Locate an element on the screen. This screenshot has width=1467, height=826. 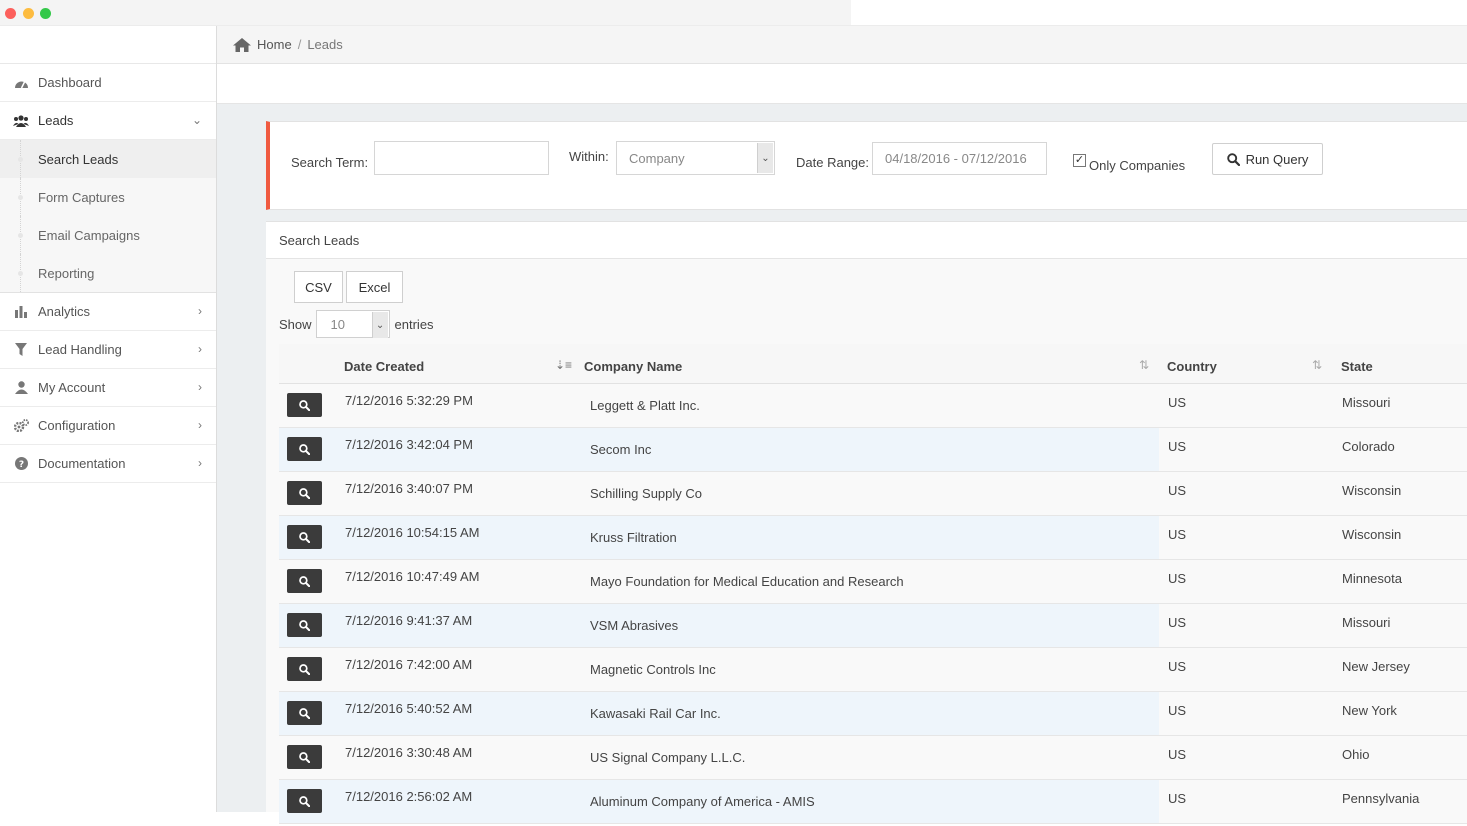
sidebar-subitem-label: Email Campaigns is located at coordinates (89, 235).